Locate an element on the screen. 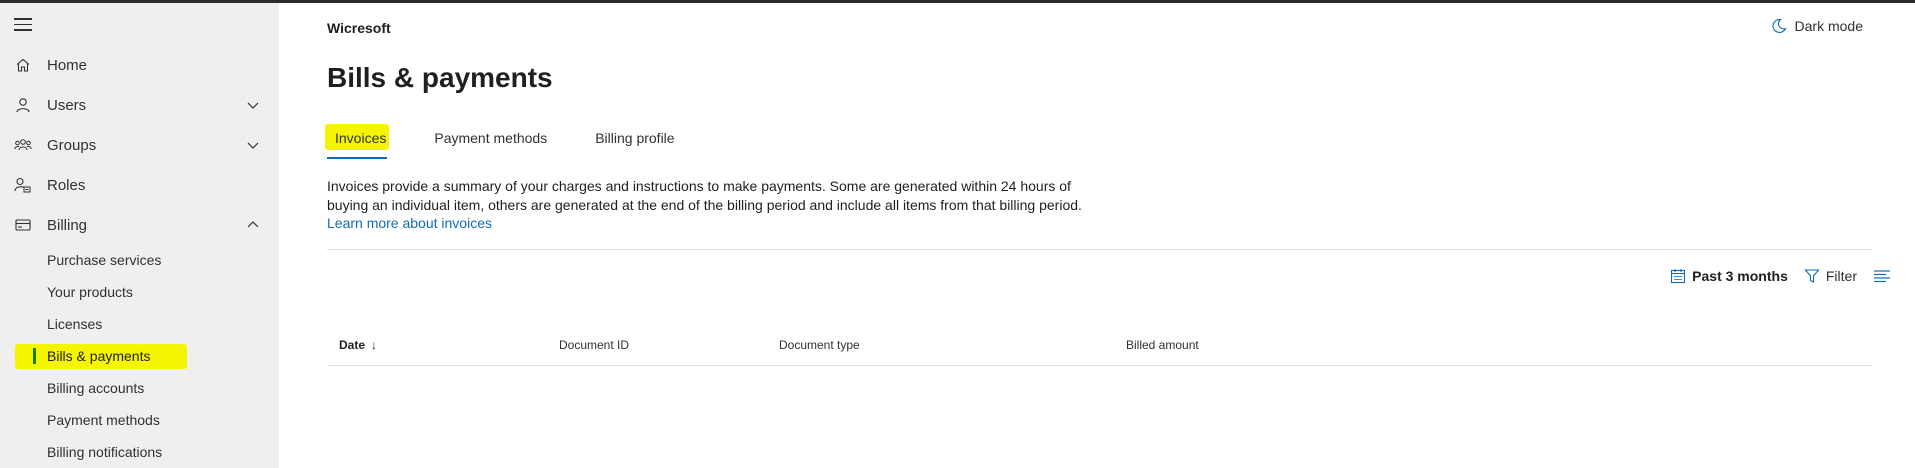 Image resolution: width=1915 pixels, height=468 pixels. tab-label: Billing profile is located at coordinates (635, 138).